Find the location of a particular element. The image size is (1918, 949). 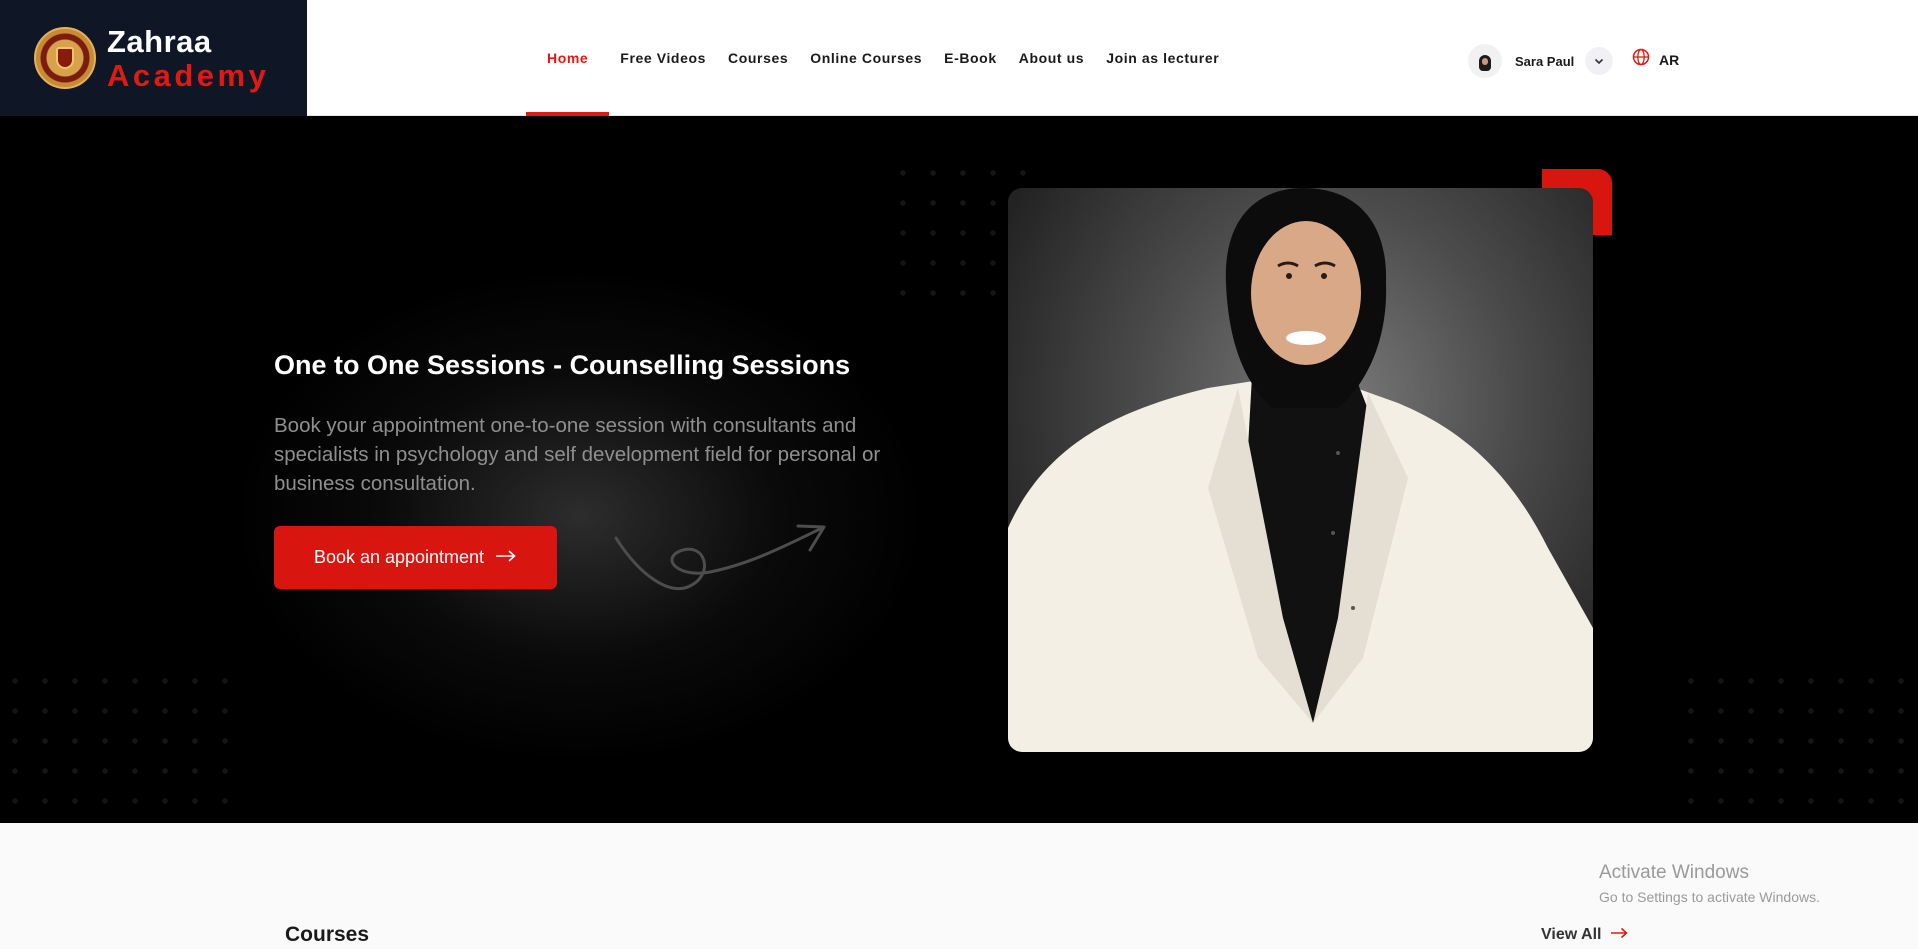

book-appointment-label: Book an appointment is located at coordinates (399, 557).